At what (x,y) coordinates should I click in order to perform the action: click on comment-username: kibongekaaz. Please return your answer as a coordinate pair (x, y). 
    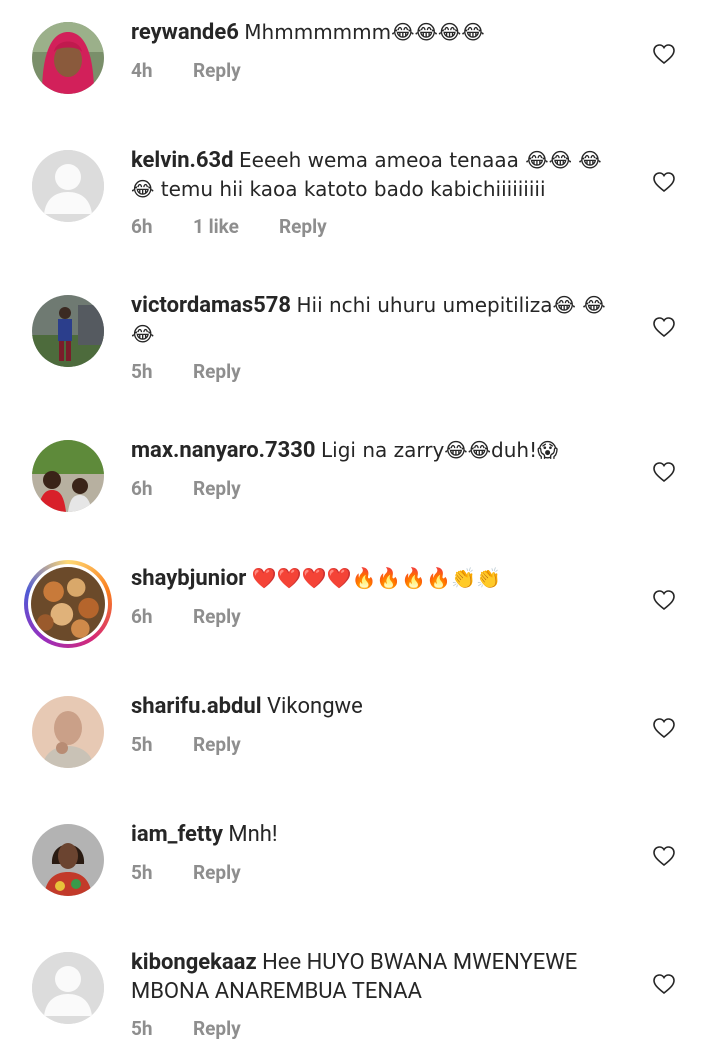
    Looking at the image, I should click on (194, 962).